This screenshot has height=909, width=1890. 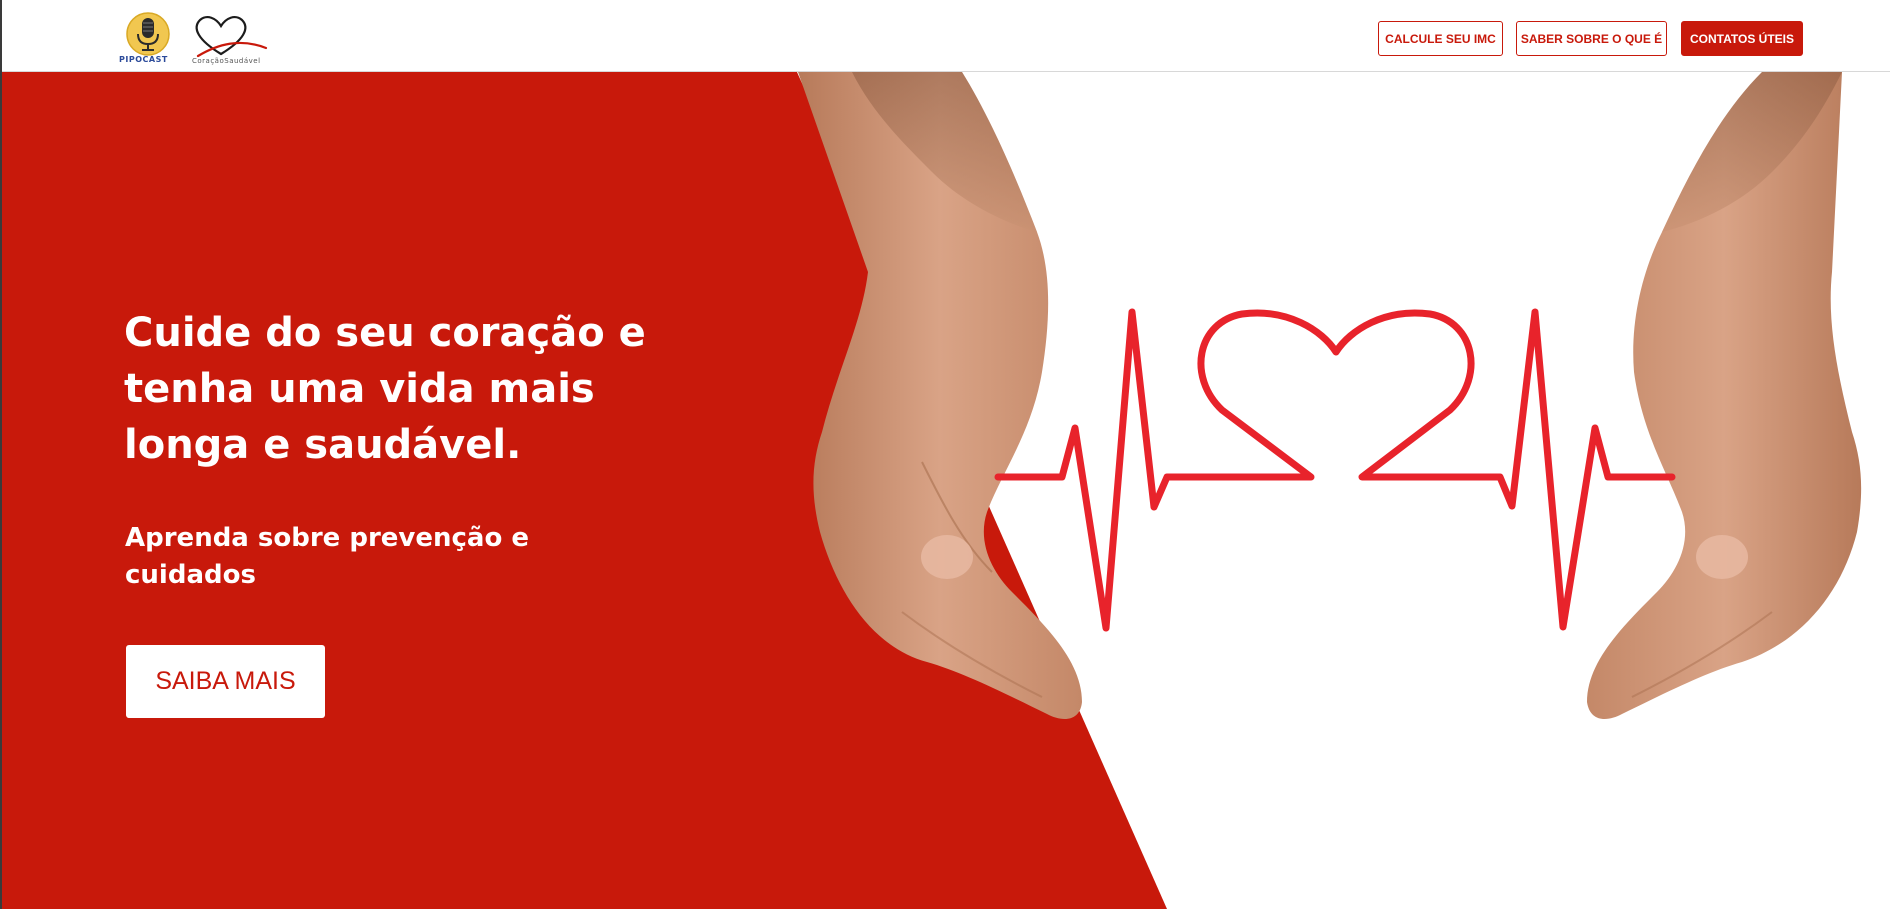 What do you see at coordinates (226, 61) in the screenshot?
I see `heart-logo-caption: CoraçãoSaudável` at bounding box center [226, 61].